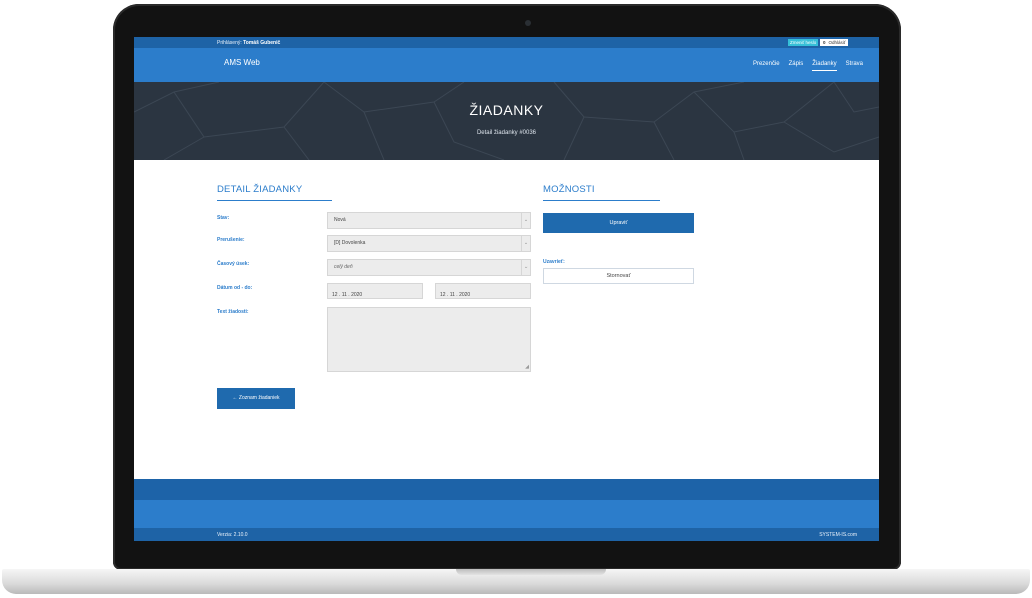  Describe the element at coordinates (274, 200) in the screenshot. I see `detail-section-underline` at that location.